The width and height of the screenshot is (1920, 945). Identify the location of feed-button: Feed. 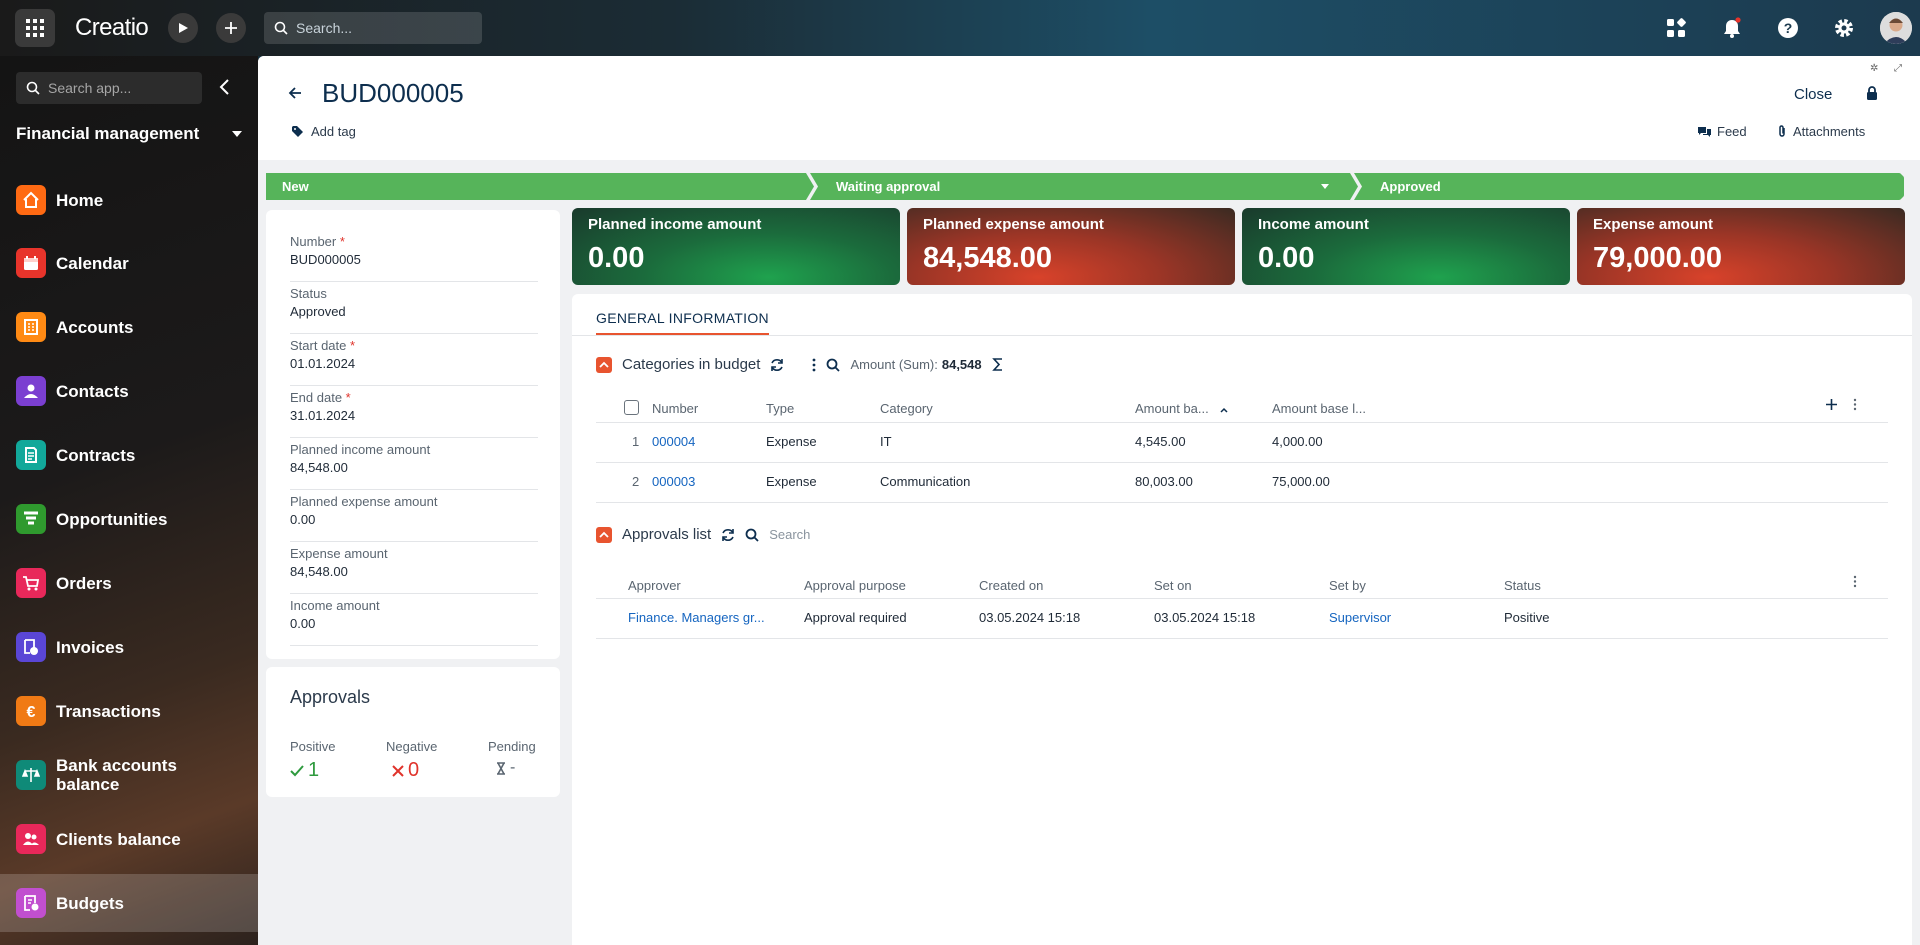
(1722, 131).